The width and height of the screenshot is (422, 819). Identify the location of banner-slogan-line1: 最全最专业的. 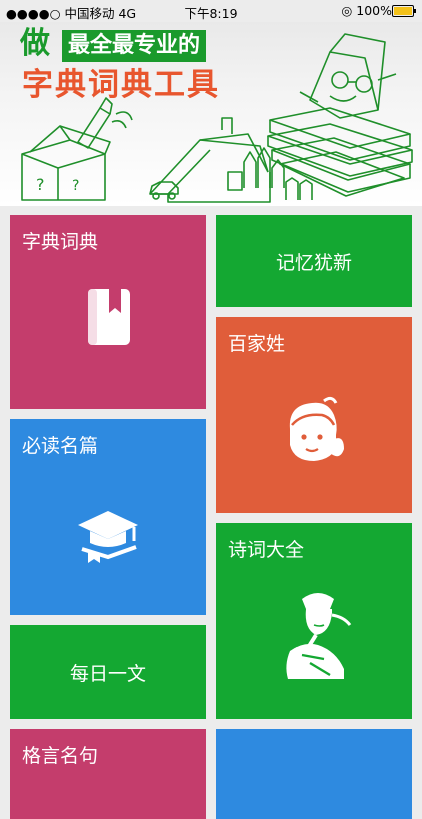
(134, 46).